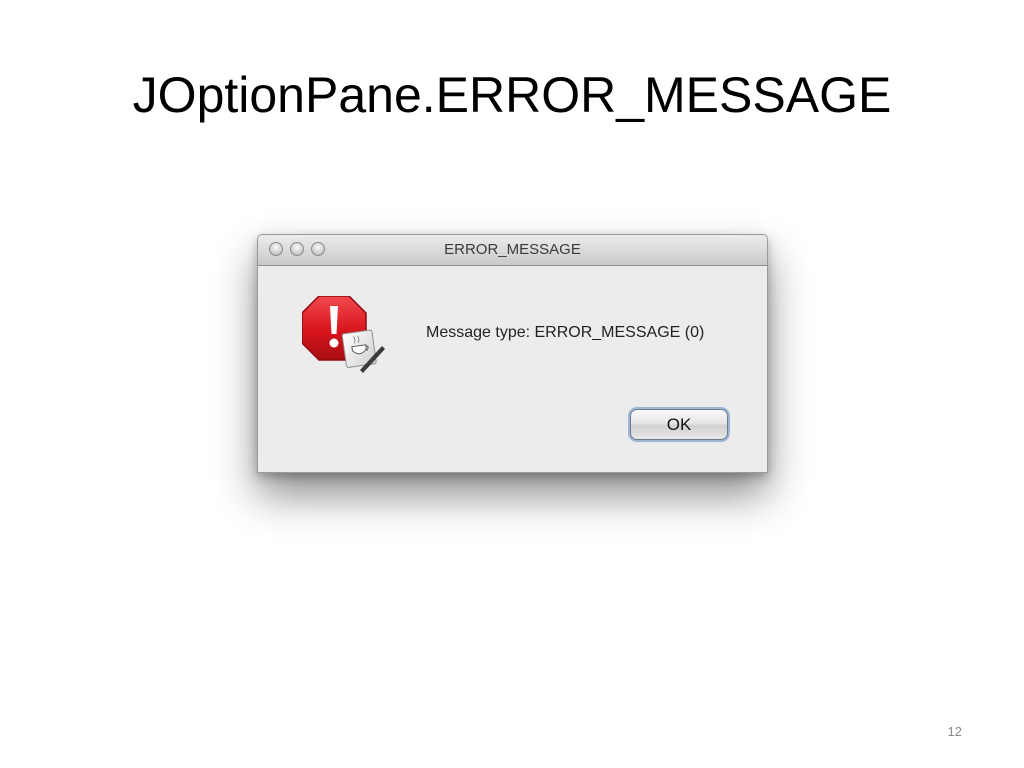 The image size is (1024, 768). Describe the element at coordinates (343, 334) in the screenshot. I see `error-stop-sign-icon` at that location.